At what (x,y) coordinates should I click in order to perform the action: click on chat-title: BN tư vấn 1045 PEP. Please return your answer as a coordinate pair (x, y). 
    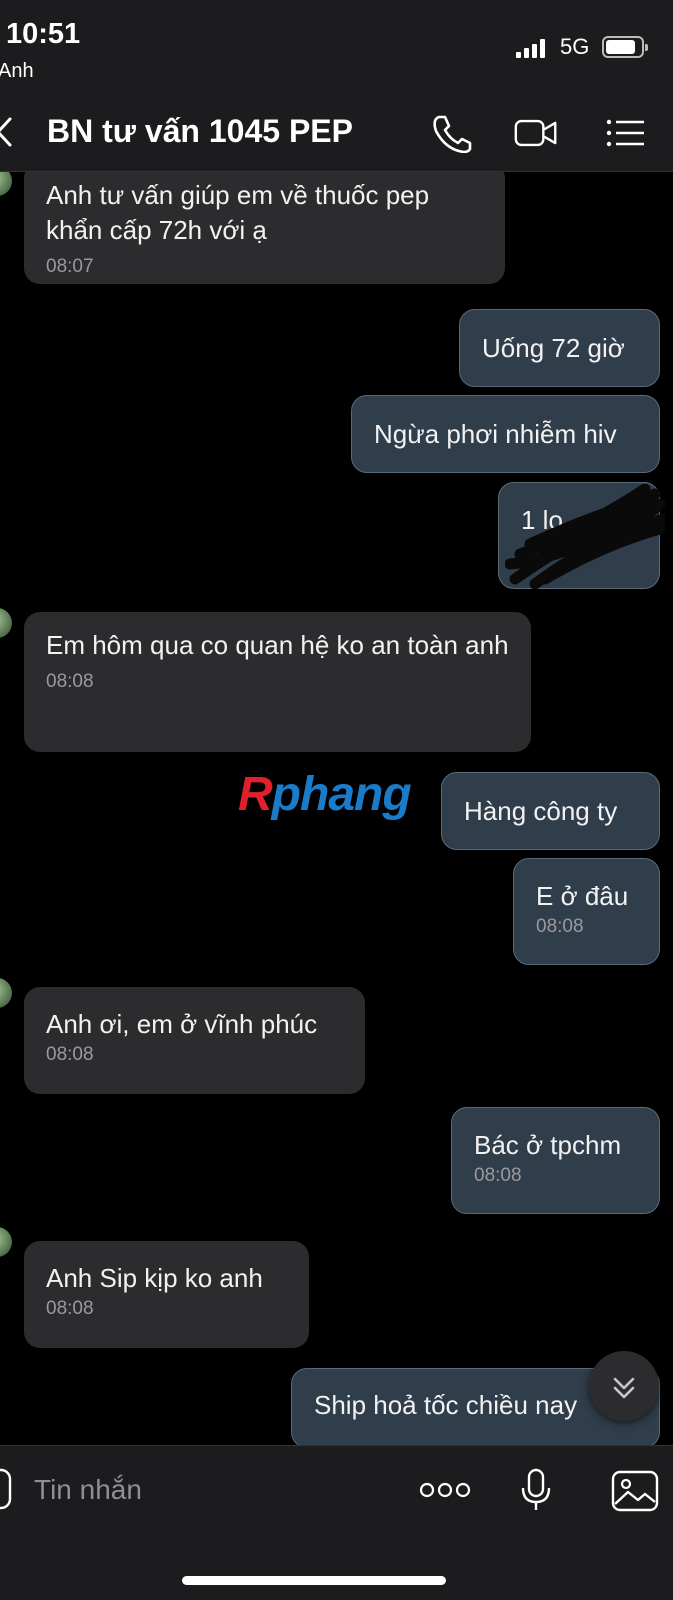
    Looking at the image, I should click on (200, 131).